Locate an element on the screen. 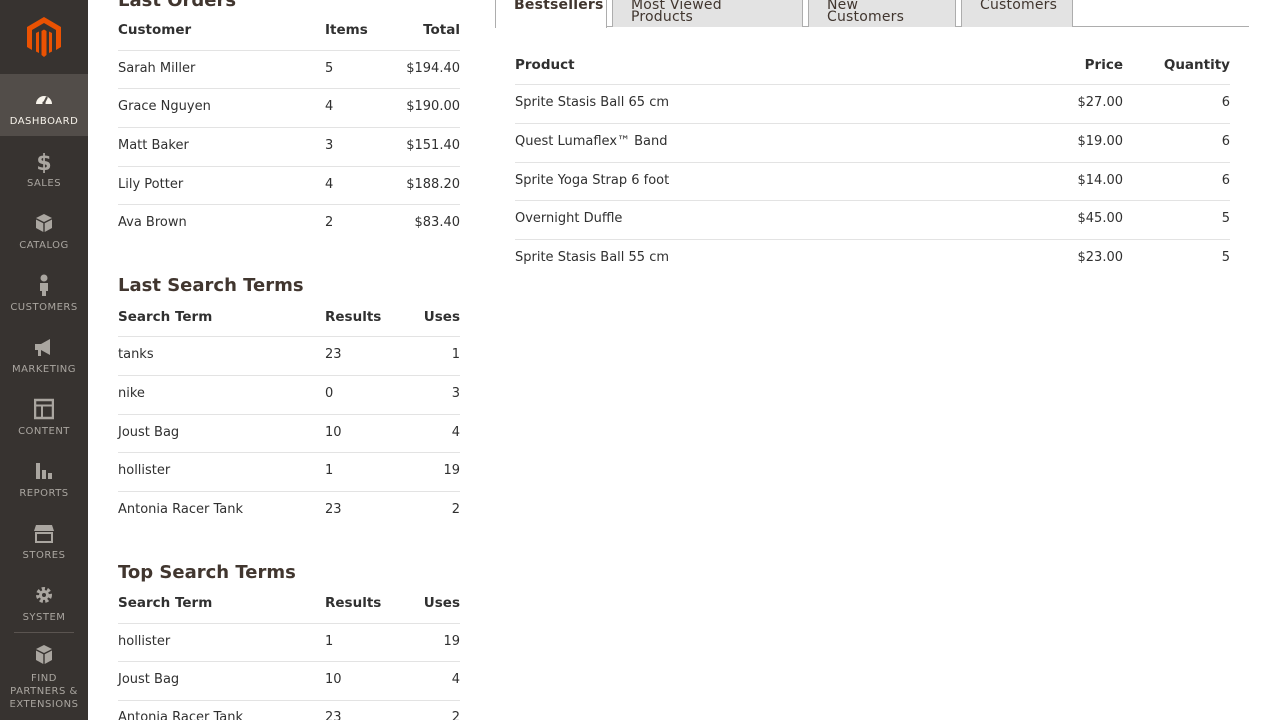 The height and width of the screenshot is (720, 1280). col-header-search-term: Search Term is located at coordinates (165, 603).